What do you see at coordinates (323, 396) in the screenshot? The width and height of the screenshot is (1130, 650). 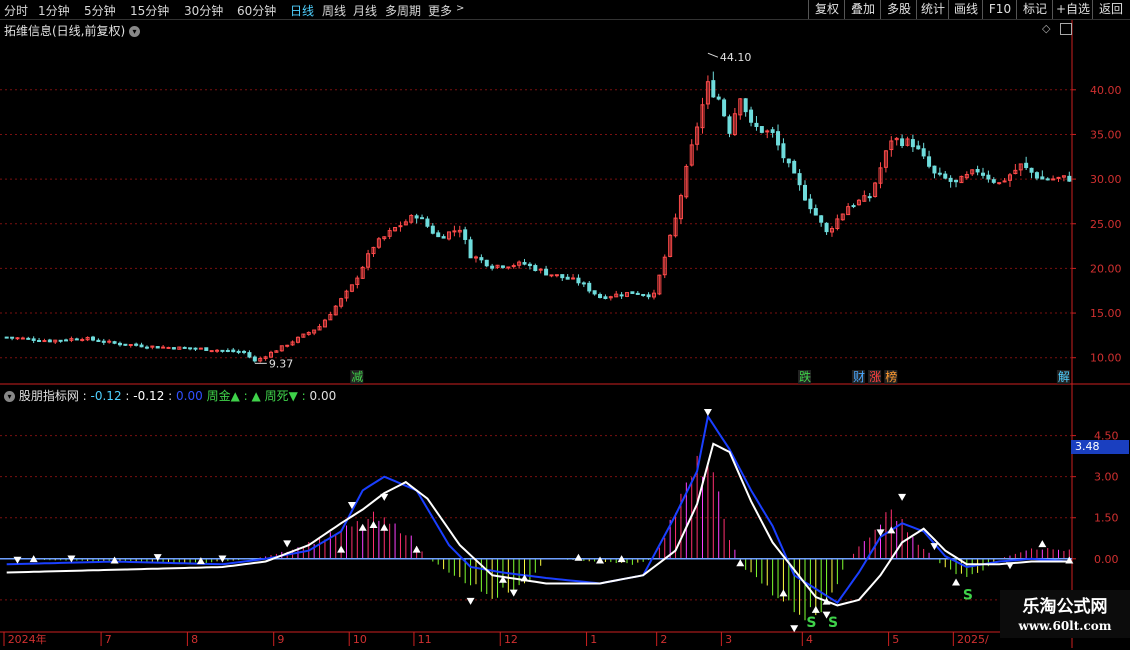 I see `indicator-value-4: 0.00` at bounding box center [323, 396].